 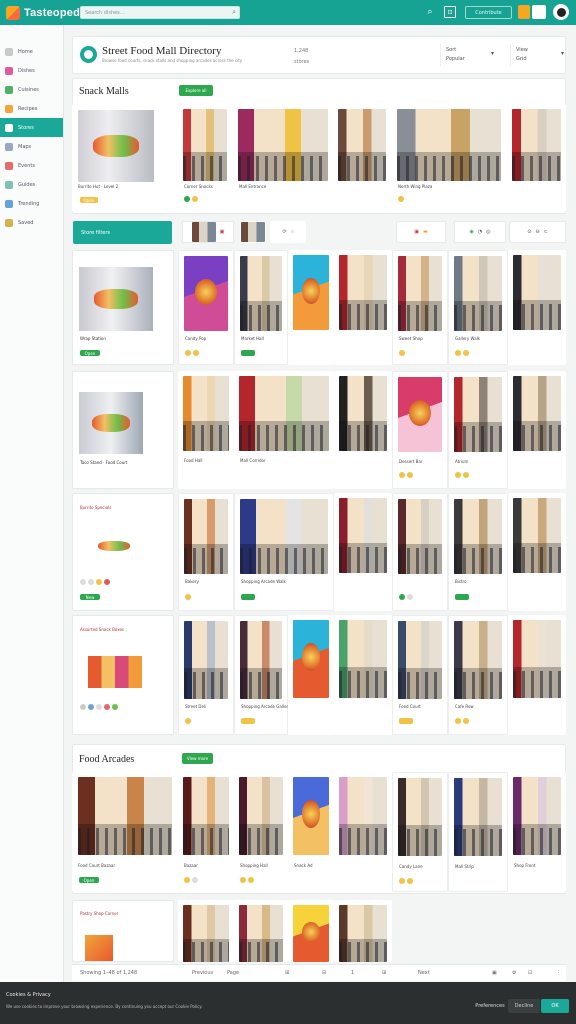 I want to click on store-card: Pastry Shop Corner, so click(x=123, y=931).